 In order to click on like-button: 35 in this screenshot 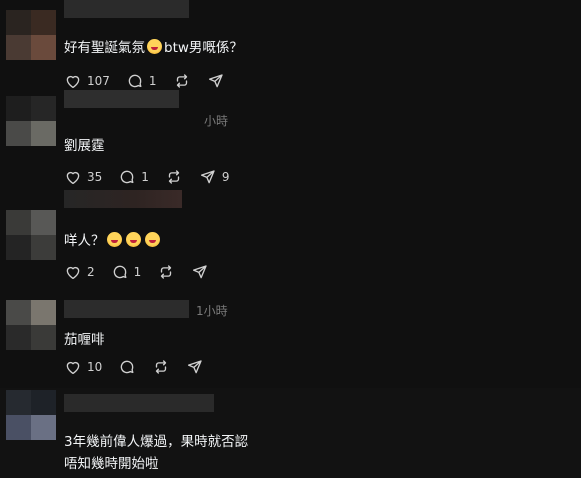, I will do `click(83, 177)`.